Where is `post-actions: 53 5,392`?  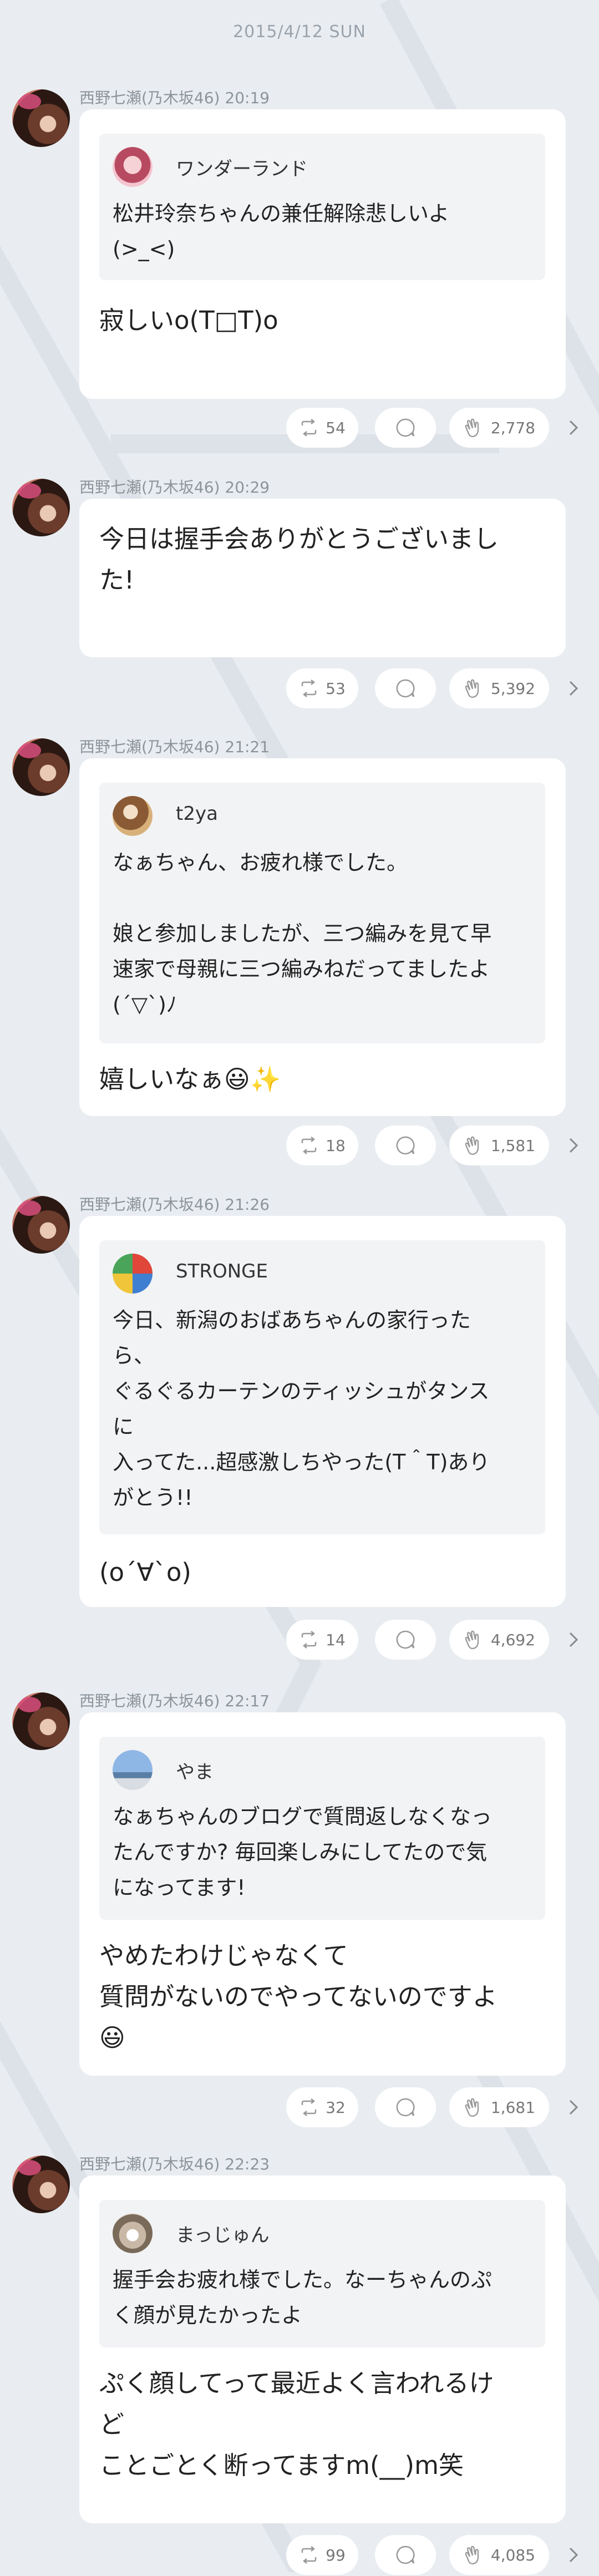 post-actions: 53 5,392 is located at coordinates (299, 688).